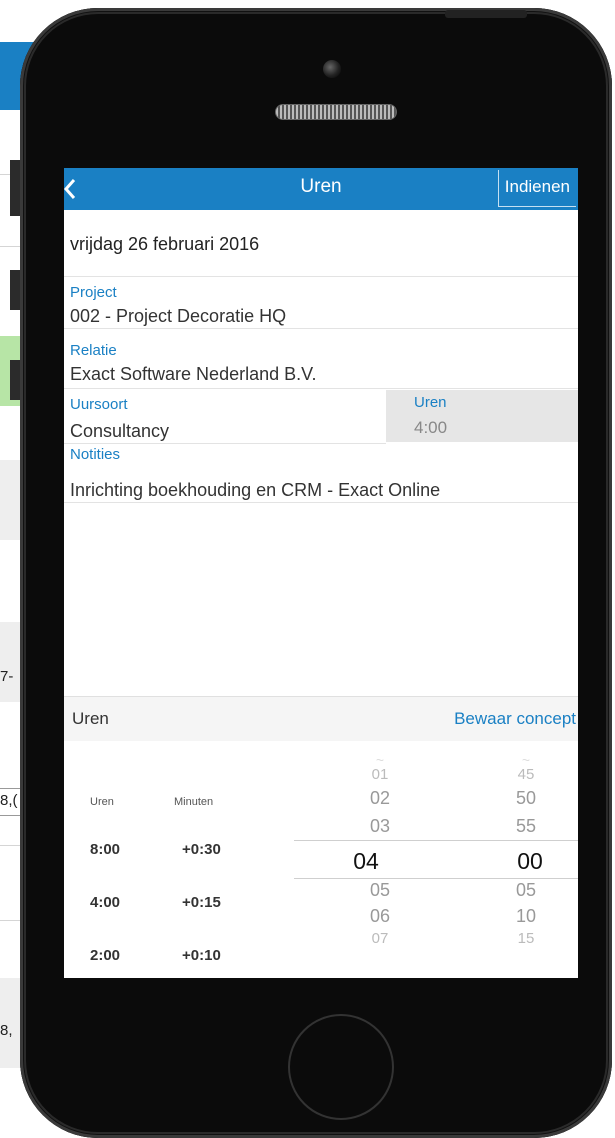  Describe the element at coordinates (6, 1030) in the screenshot. I see `background-text: 8,` at that location.